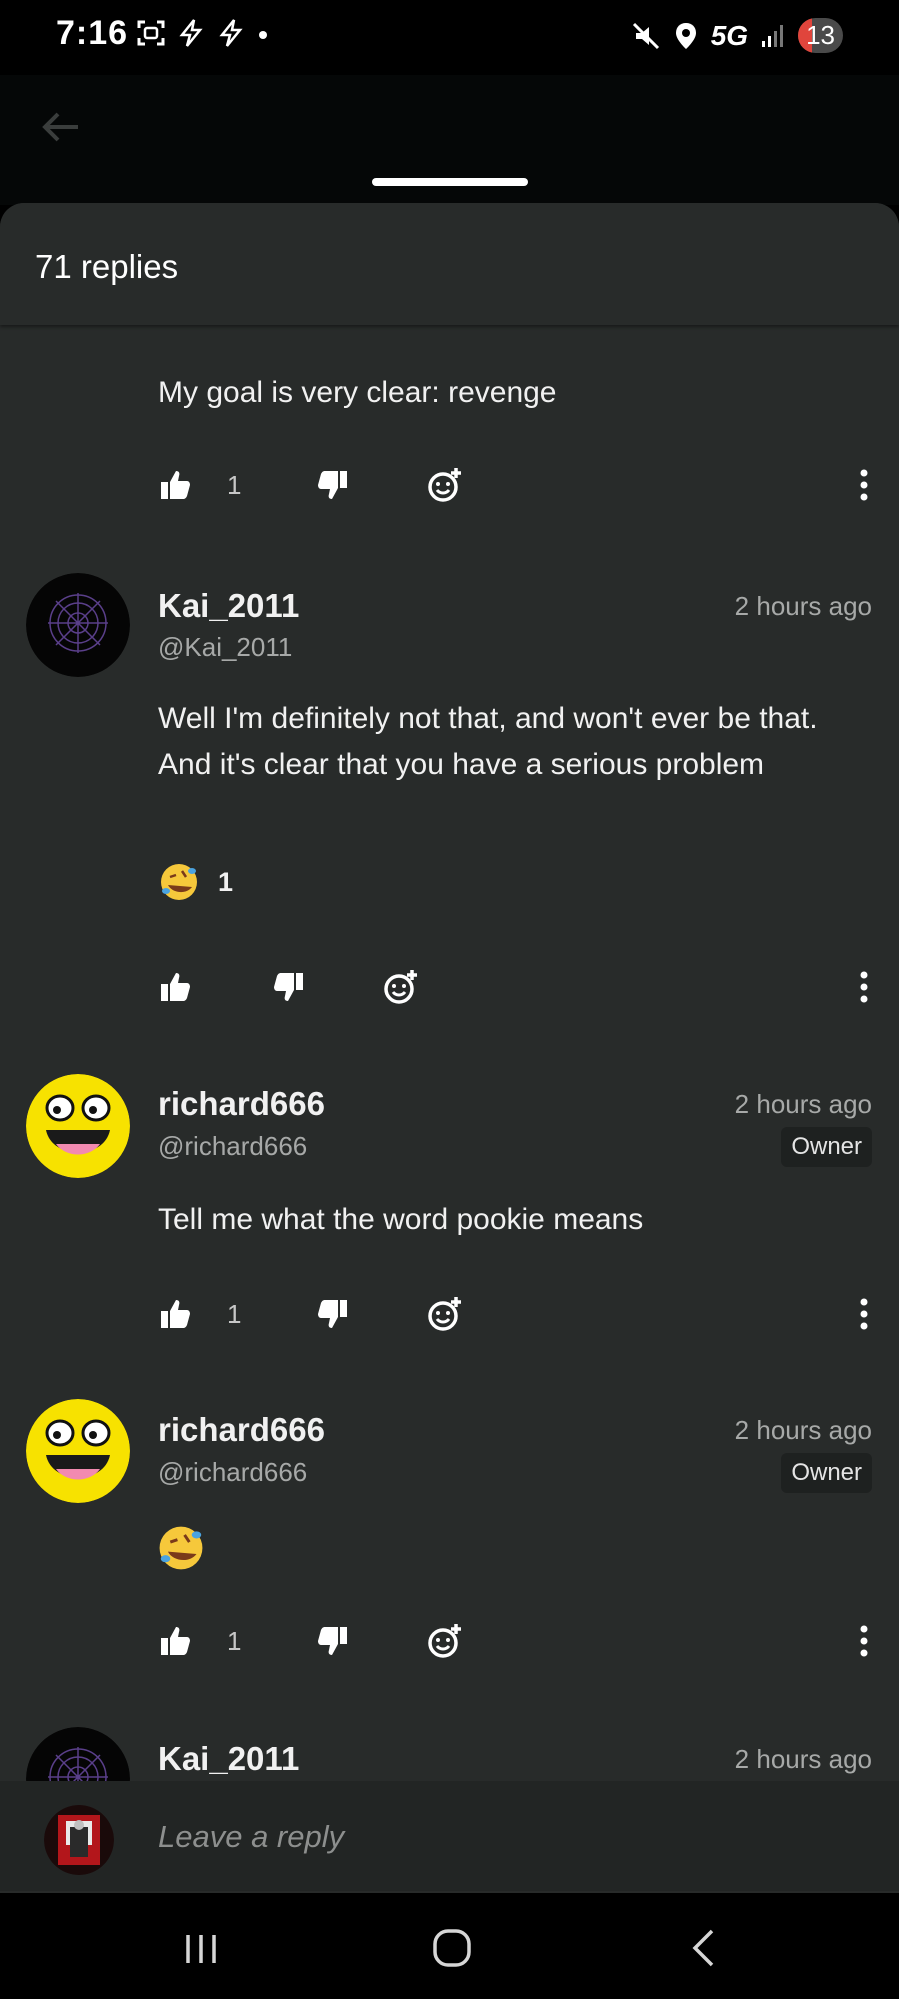 Image resolution: width=899 pixels, height=1999 pixels. I want to click on reaction-count: 1, so click(226, 881).